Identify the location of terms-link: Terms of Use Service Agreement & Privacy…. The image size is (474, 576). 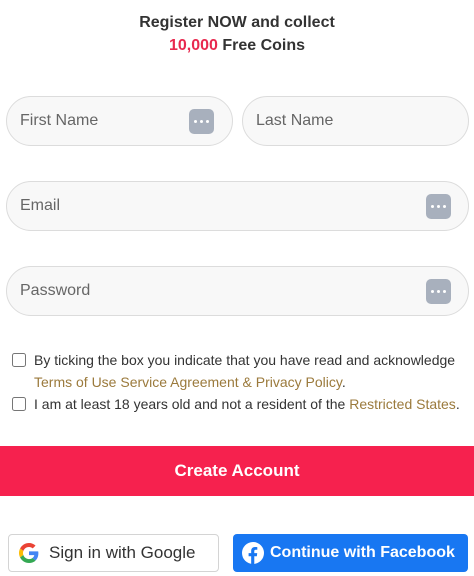
(188, 382).